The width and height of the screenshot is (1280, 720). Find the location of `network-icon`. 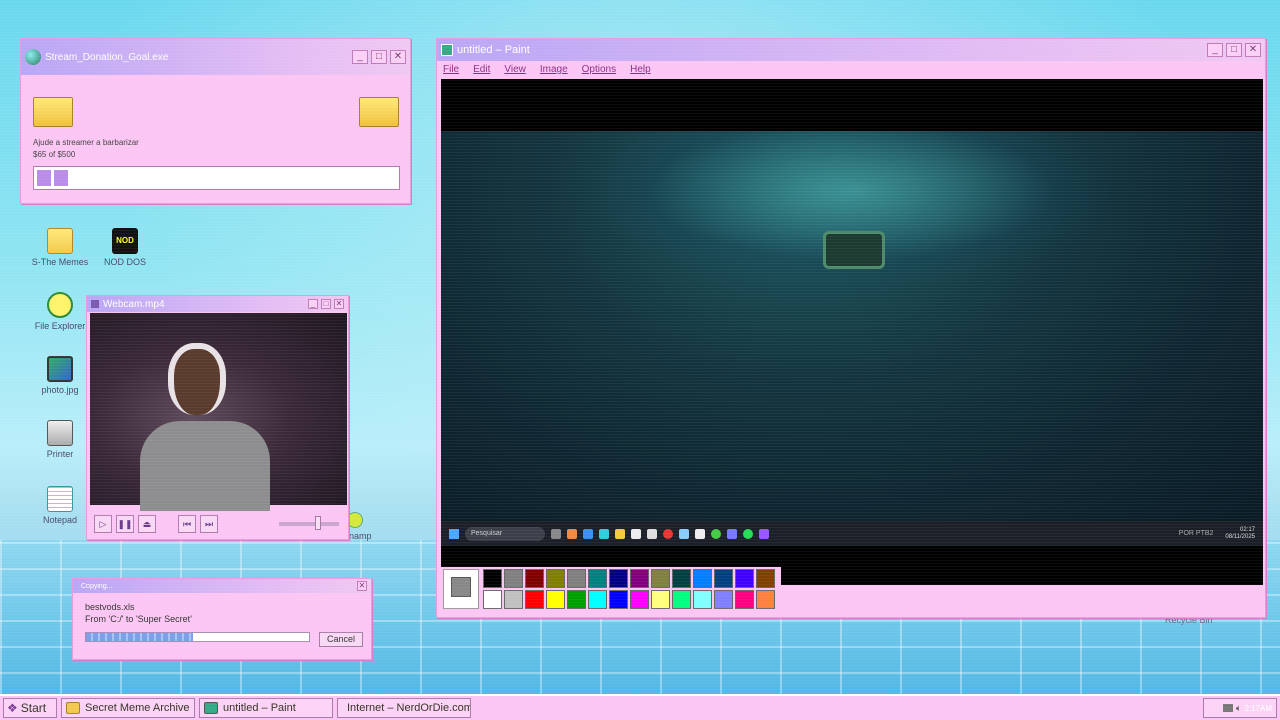

network-icon is located at coordinates (1228, 708).